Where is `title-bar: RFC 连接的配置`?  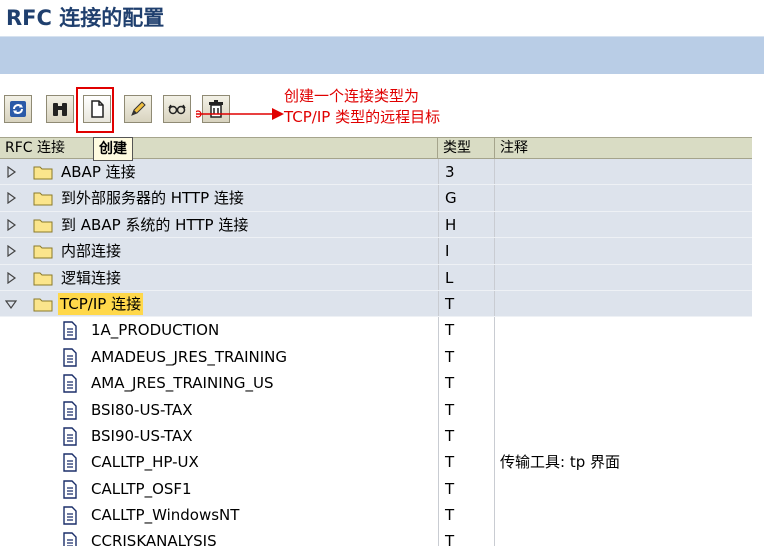
title-bar: RFC 连接的配置 is located at coordinates (382, 18).